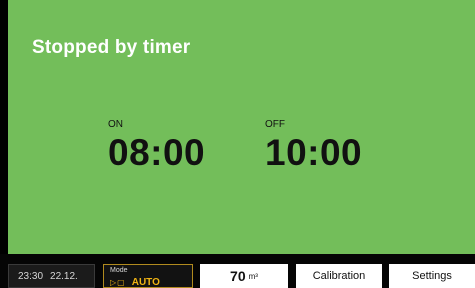 The image size is (475, 288). What do you see at coordinates (119, 270) in the screenshot?
I see `mode-label: Mode` at bounding box center [119, 270].